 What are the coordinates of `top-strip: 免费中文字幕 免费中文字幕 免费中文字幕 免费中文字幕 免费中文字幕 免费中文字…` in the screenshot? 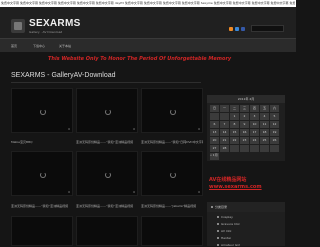 It's located at (148, 3).